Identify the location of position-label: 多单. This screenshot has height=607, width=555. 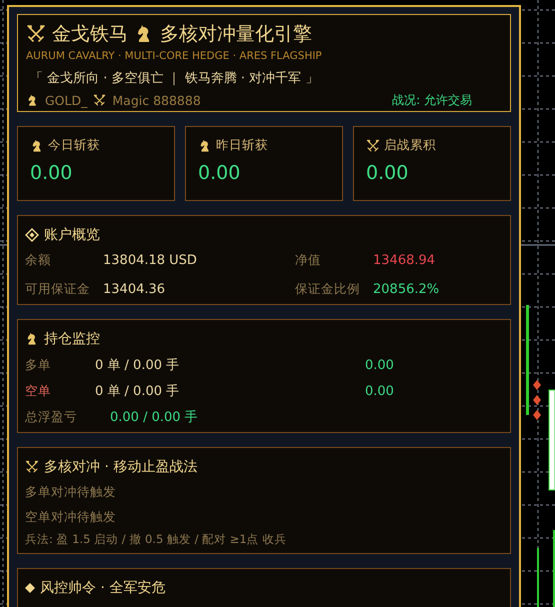
(38, 365).